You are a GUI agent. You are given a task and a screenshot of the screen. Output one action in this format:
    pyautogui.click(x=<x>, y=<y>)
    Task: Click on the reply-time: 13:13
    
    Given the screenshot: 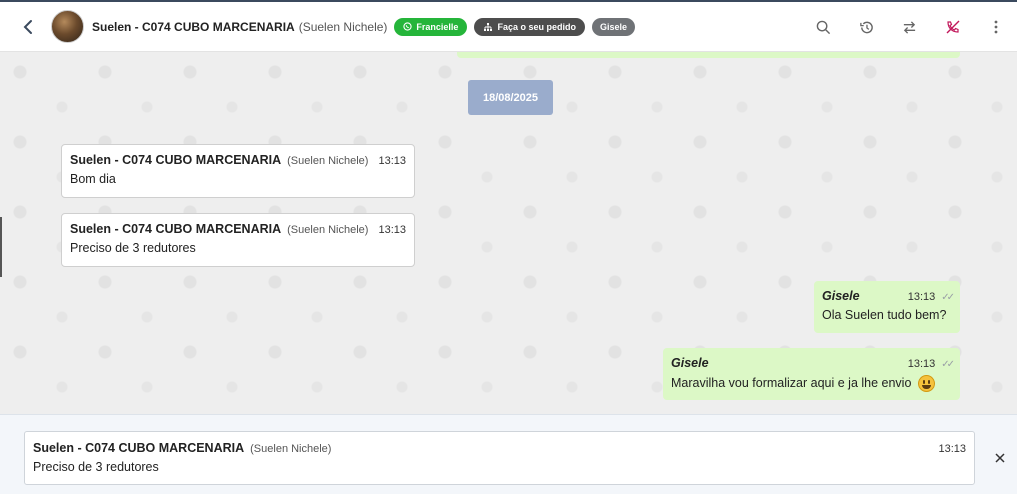 What is the action you would take?
    pyautogui.click(x=952, y=449)
    